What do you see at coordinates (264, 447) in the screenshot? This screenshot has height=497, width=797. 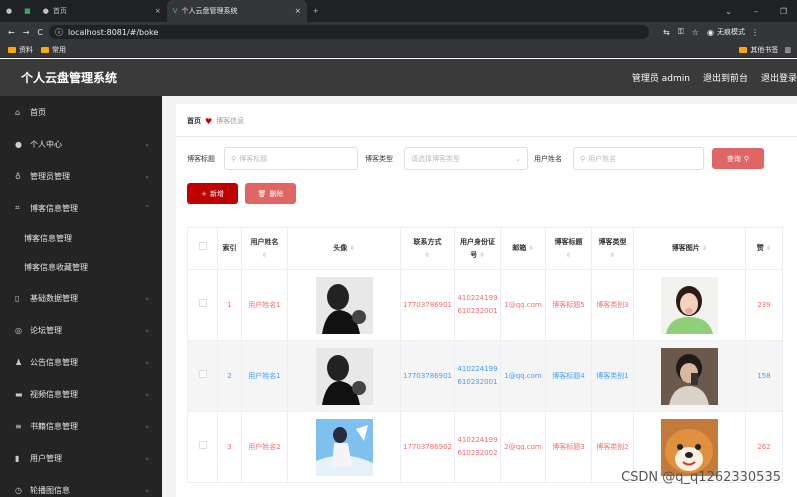 I see `cell-username: 用户姓名2` at bounding box center [264, 447].